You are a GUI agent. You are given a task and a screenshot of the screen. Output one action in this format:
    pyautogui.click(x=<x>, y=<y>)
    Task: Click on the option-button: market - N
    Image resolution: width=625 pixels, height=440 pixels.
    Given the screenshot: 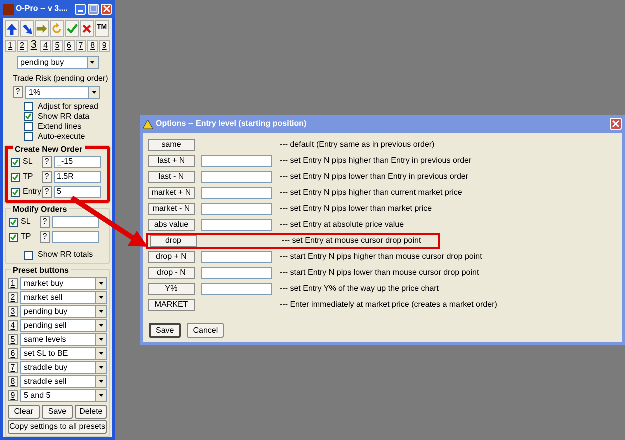 What is the action you would take?
    pyautogui.click(x=171, y=209)
    